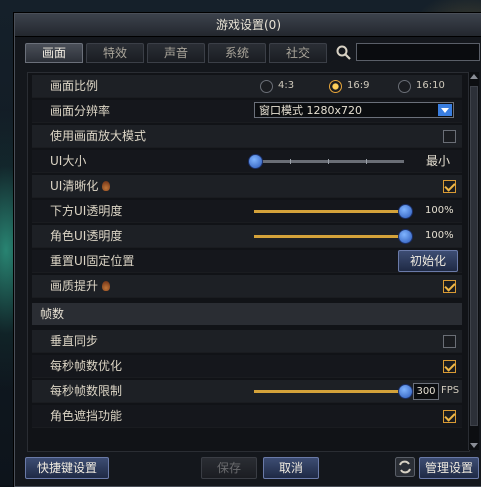  I want to click on row-char-ui-opacity: 角色UI透明度 100%, so click(247, 236).